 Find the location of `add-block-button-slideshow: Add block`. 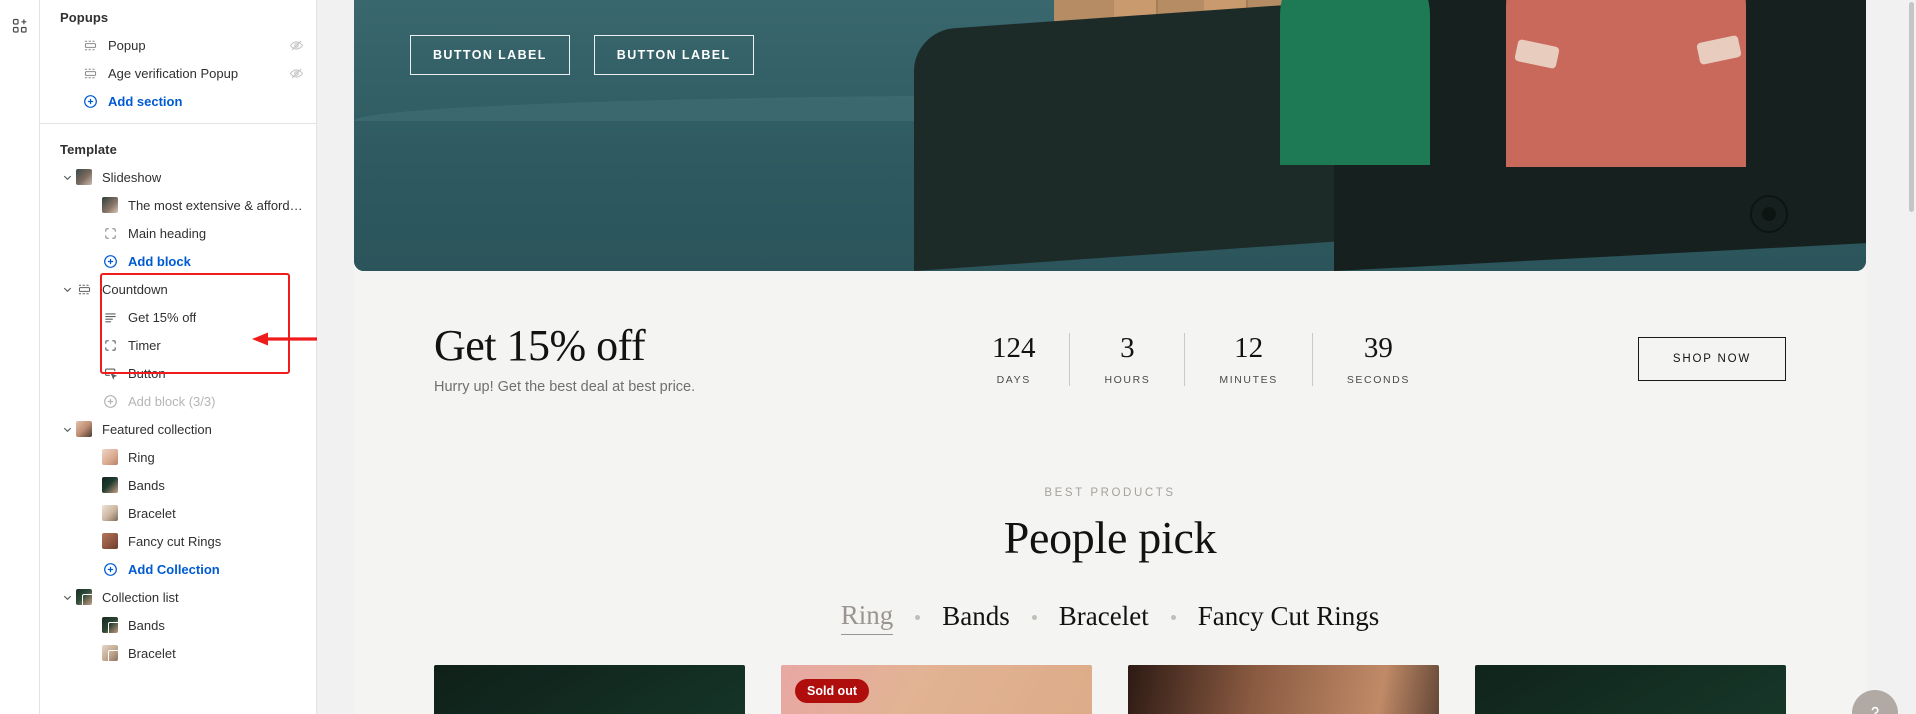

add-block-button-slideshow: Add block is located at coordinates (178, 261).